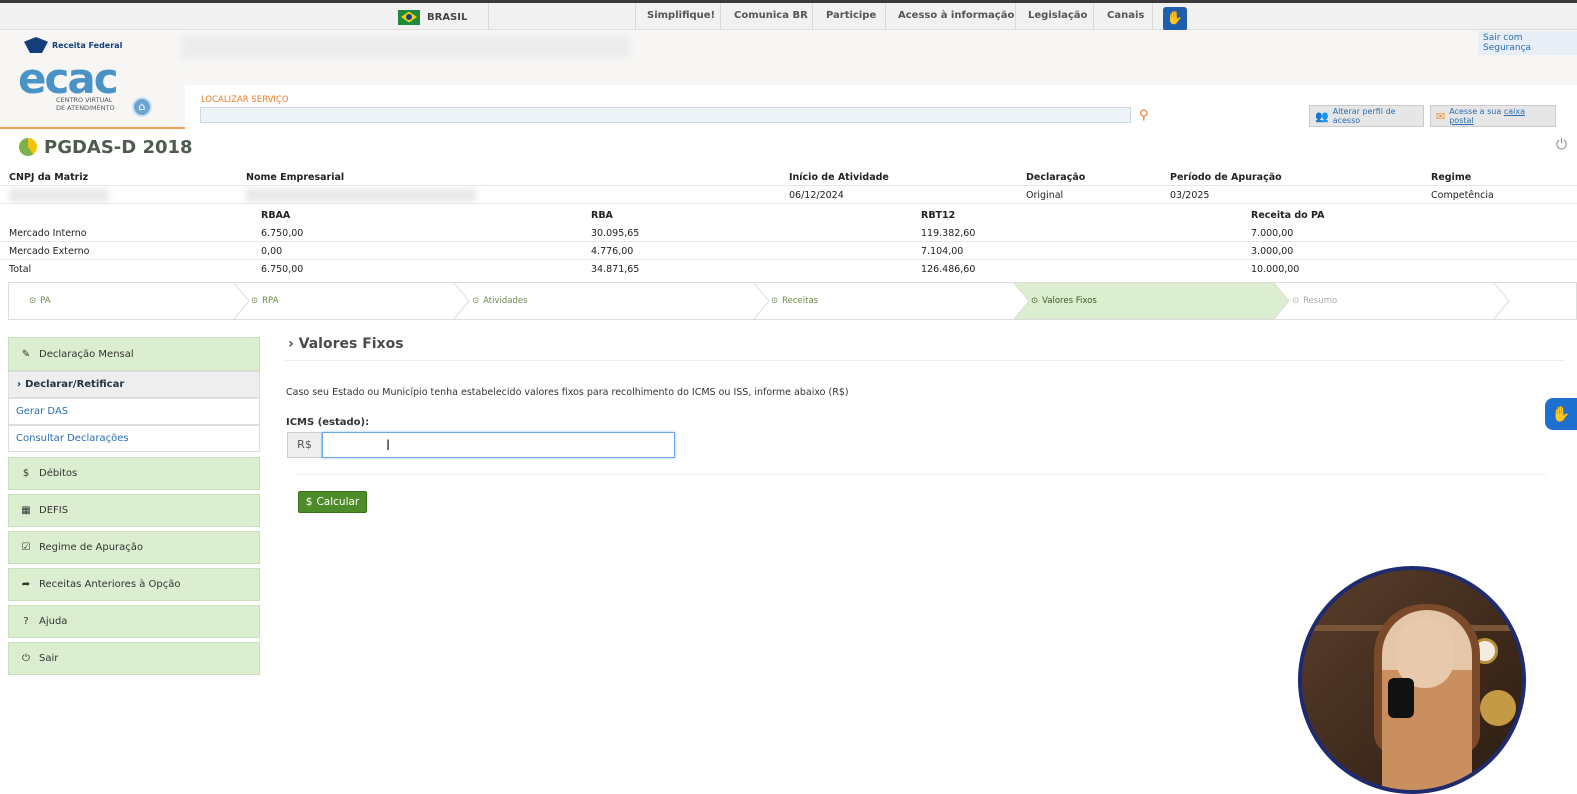  Describe the element at coordinates (942, 251) in the screenshot. I see `revenue-cell: 7.104,00` at that location.